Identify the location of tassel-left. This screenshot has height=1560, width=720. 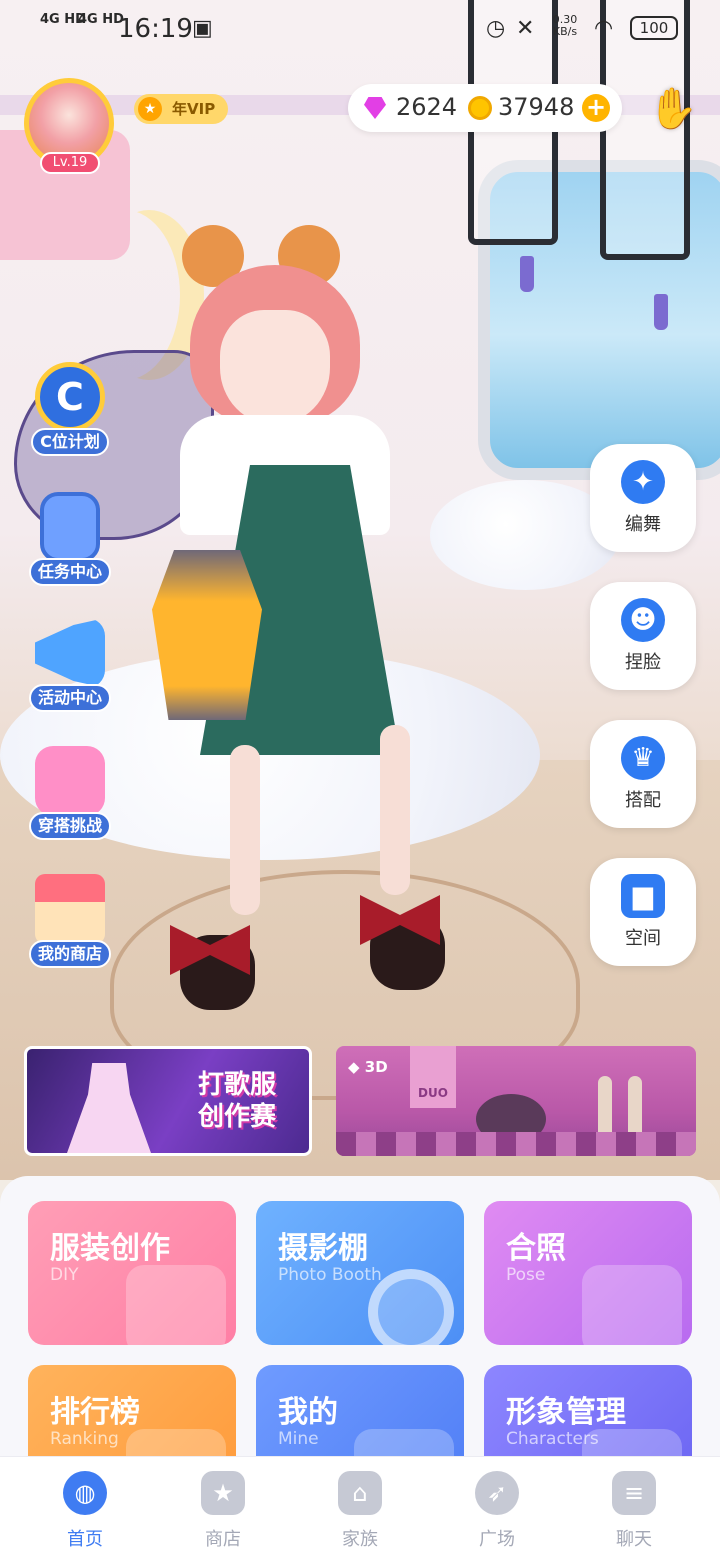
(527, 274).